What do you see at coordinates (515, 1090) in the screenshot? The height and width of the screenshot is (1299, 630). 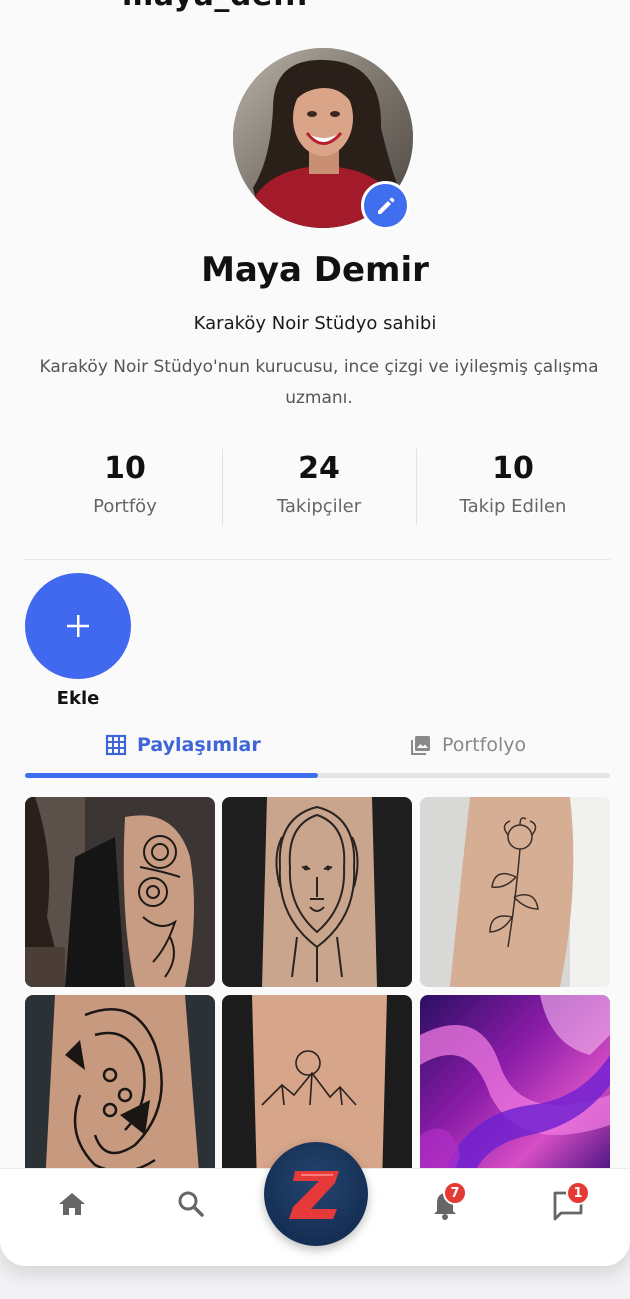 I see `purple-abstract-photo` at bounding box center [515, 1090].